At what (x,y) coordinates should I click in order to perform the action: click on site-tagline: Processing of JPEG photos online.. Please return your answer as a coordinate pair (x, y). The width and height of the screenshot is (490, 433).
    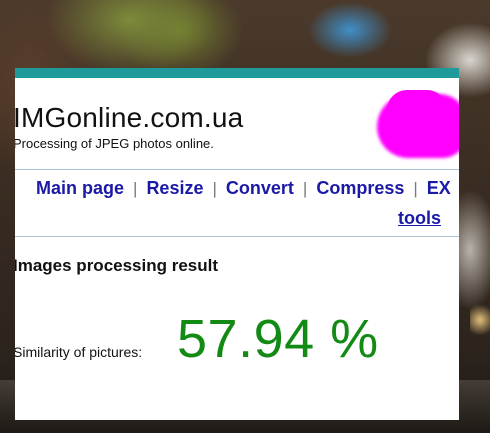
    Looking at the image, I should click on (114, 143).